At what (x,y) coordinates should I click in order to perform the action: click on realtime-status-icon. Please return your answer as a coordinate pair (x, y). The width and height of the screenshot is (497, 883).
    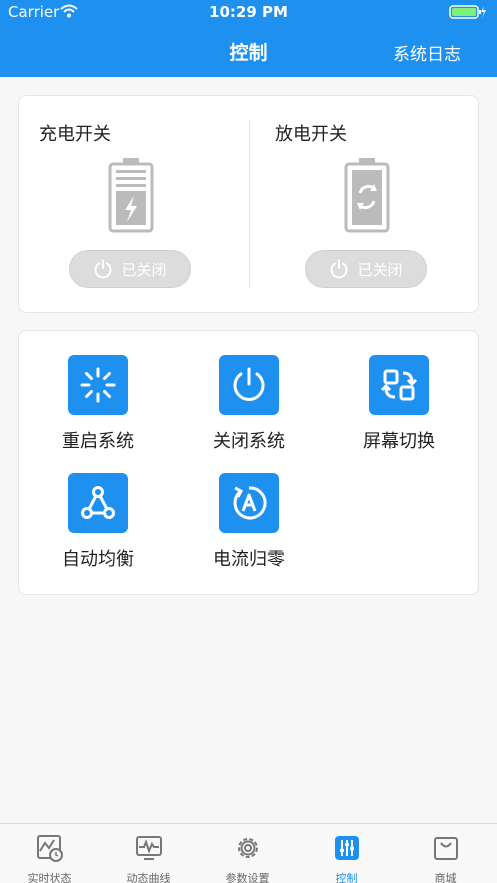
    Looking at the image, I should click on (49, 848).